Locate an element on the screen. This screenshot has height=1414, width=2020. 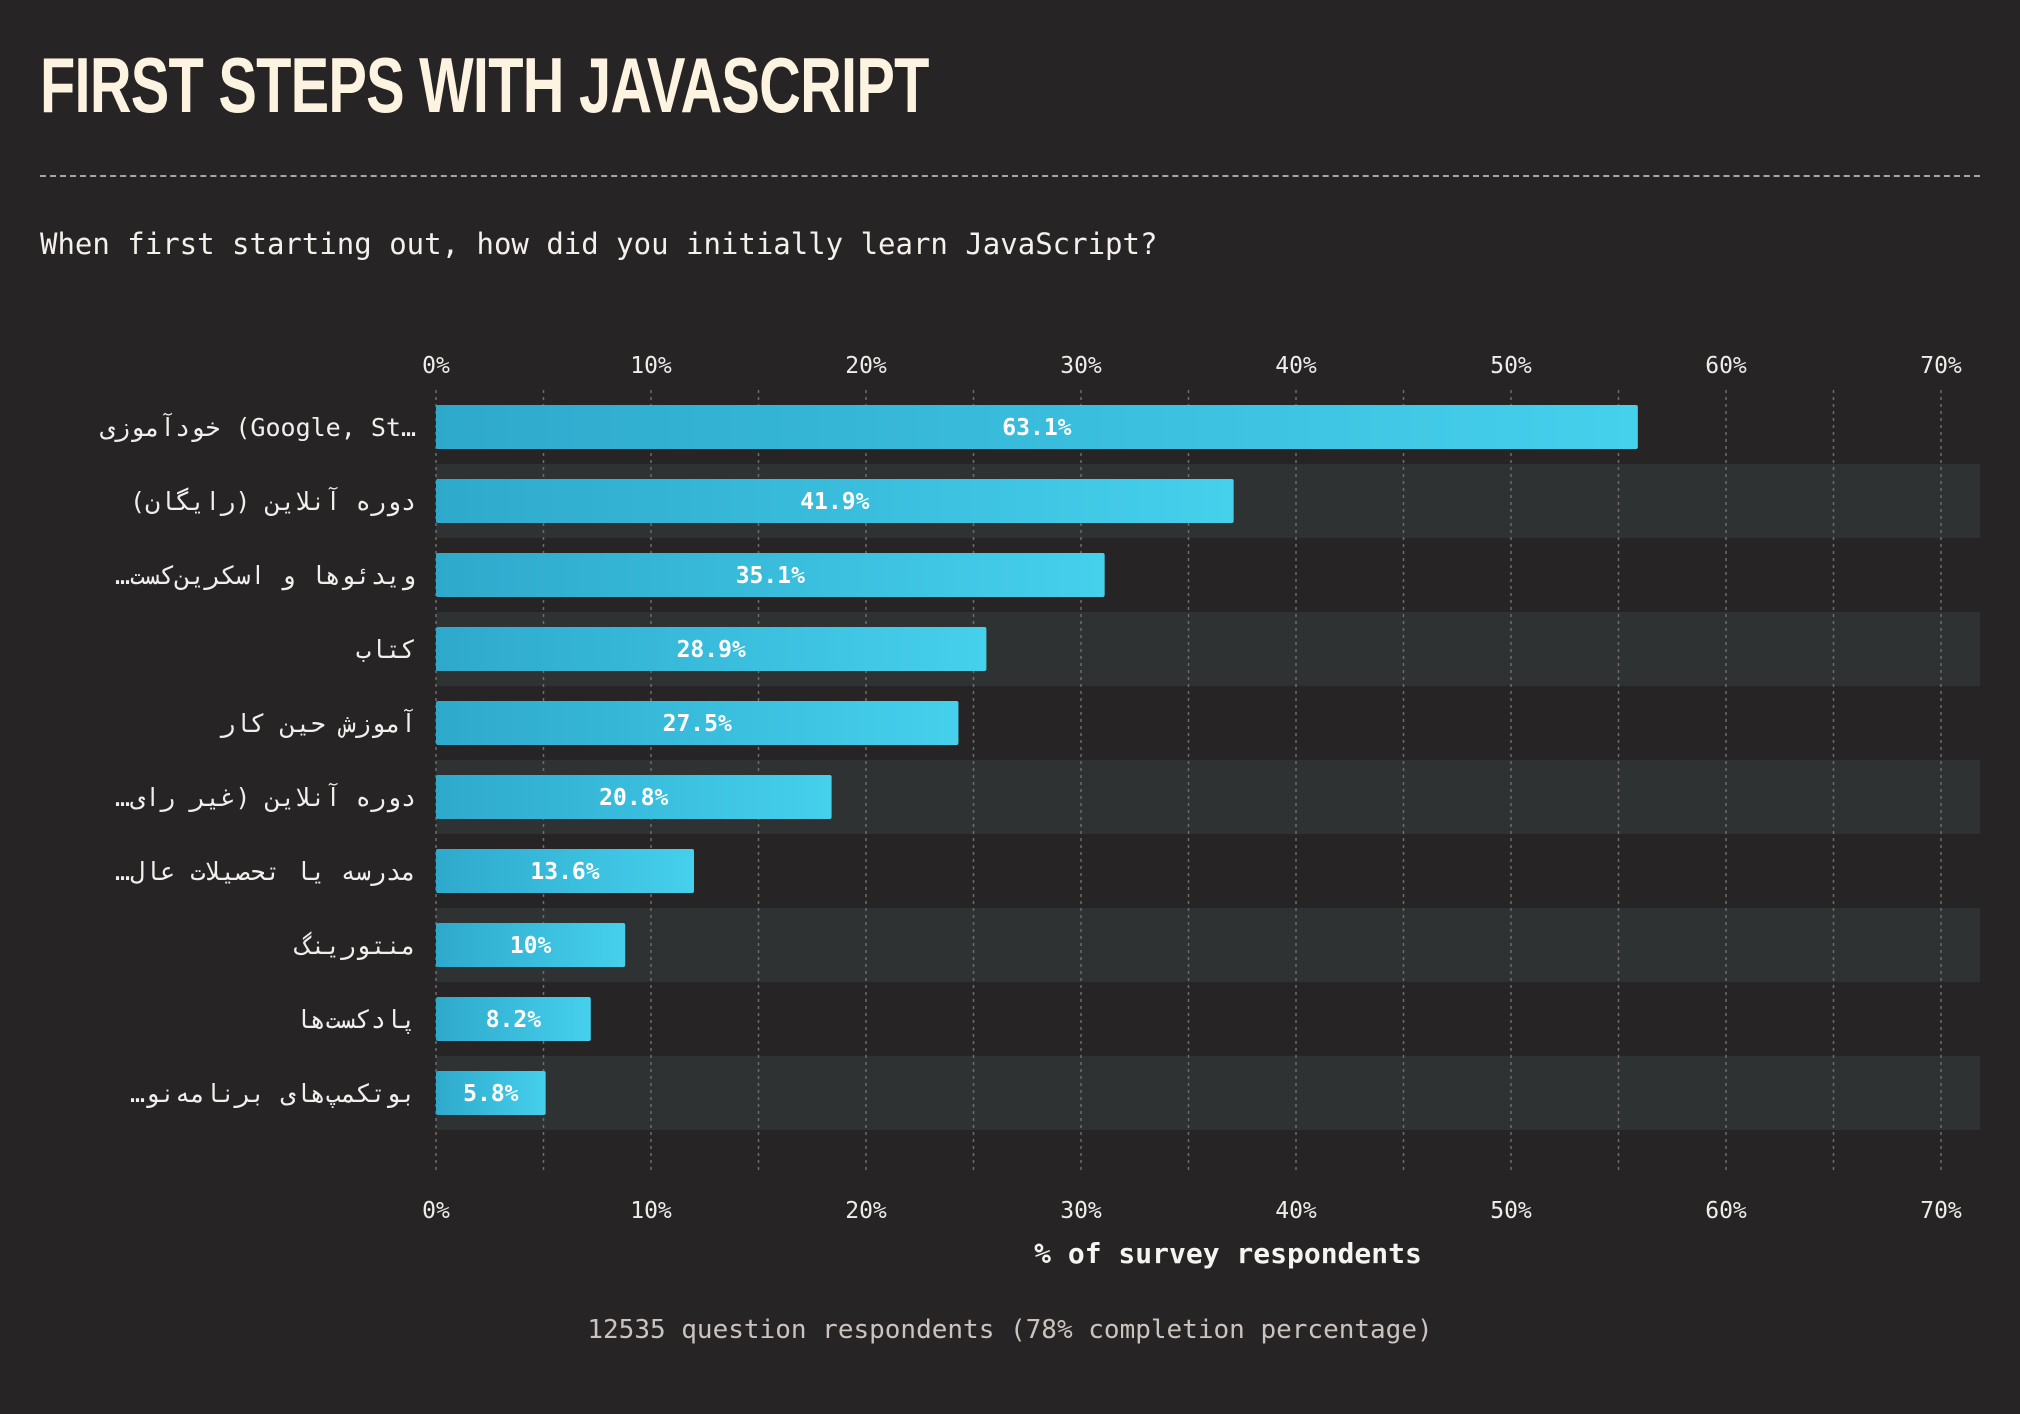
bar-value-label: 28.9% is located at coordinates (711, 650).